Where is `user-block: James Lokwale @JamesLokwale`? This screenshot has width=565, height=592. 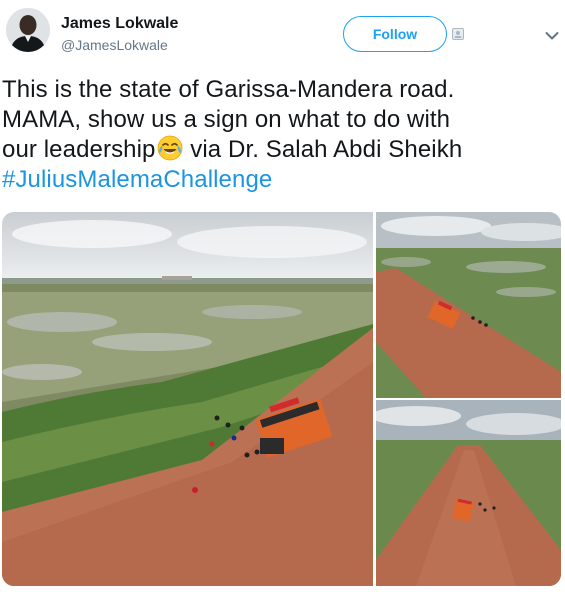 user-block: James Lokwale @JamesLokwale is located at coordinates (119, 34).